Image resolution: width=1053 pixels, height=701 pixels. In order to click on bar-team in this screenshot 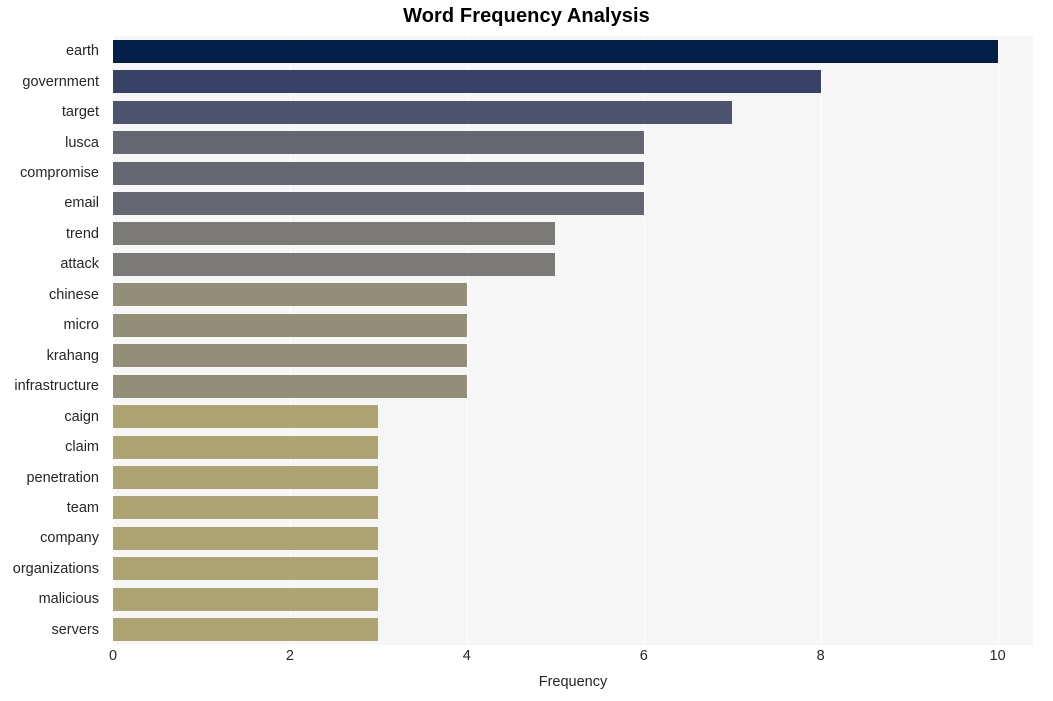, I will do `click(246, 508)`.